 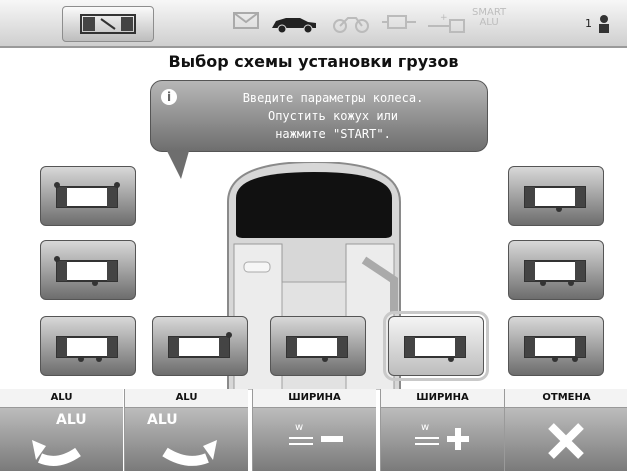 I want to click on motorcycle-icon, so click(x=351, y=25).